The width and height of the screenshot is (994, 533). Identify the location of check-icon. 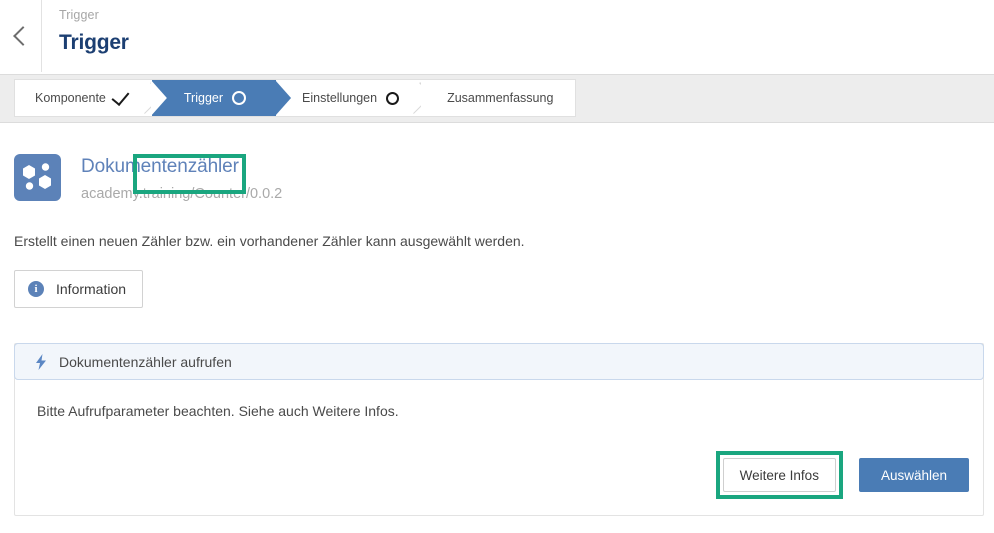
(120, 97).